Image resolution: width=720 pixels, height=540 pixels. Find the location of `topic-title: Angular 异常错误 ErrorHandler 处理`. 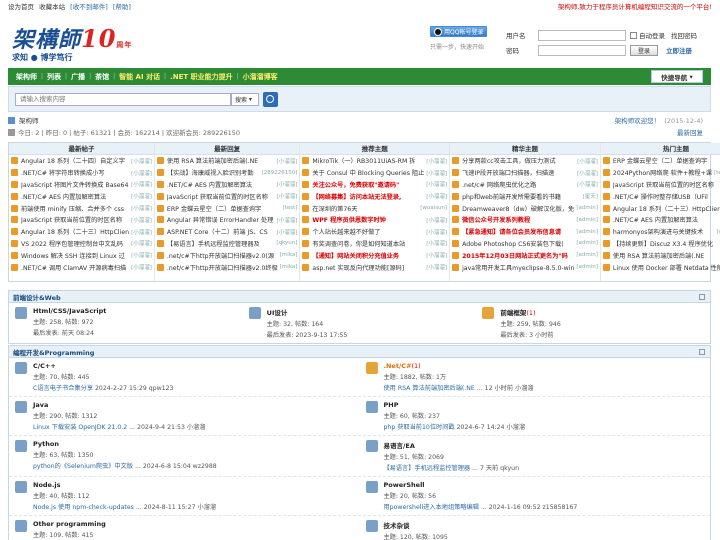

topic-title: Angular 异常错误 ErrorHandler 处理 is located at coordinates (221, 219).